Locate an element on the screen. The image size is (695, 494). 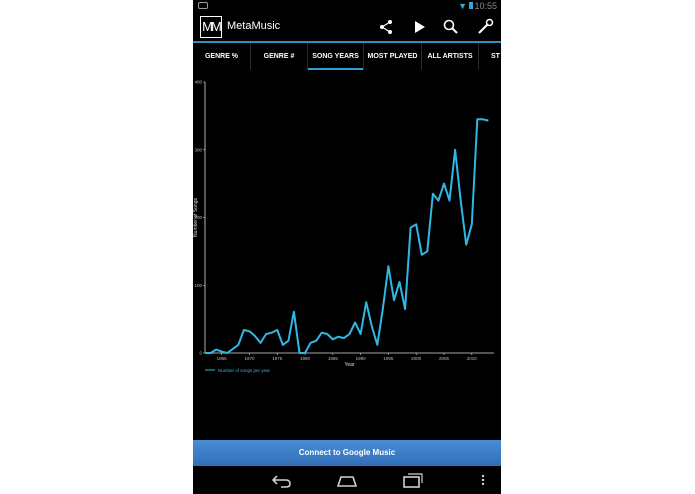
app-logo: MM is located at coordinates (211, 27).